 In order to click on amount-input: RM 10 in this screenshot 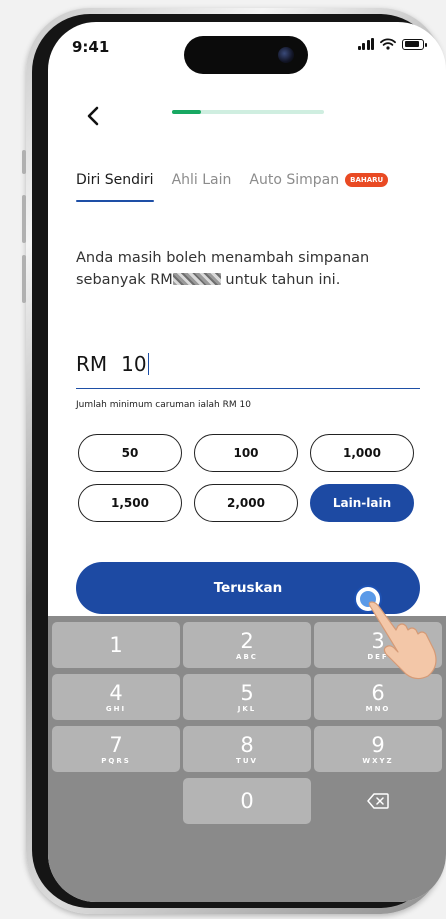, I will do `click(113, 364)`.